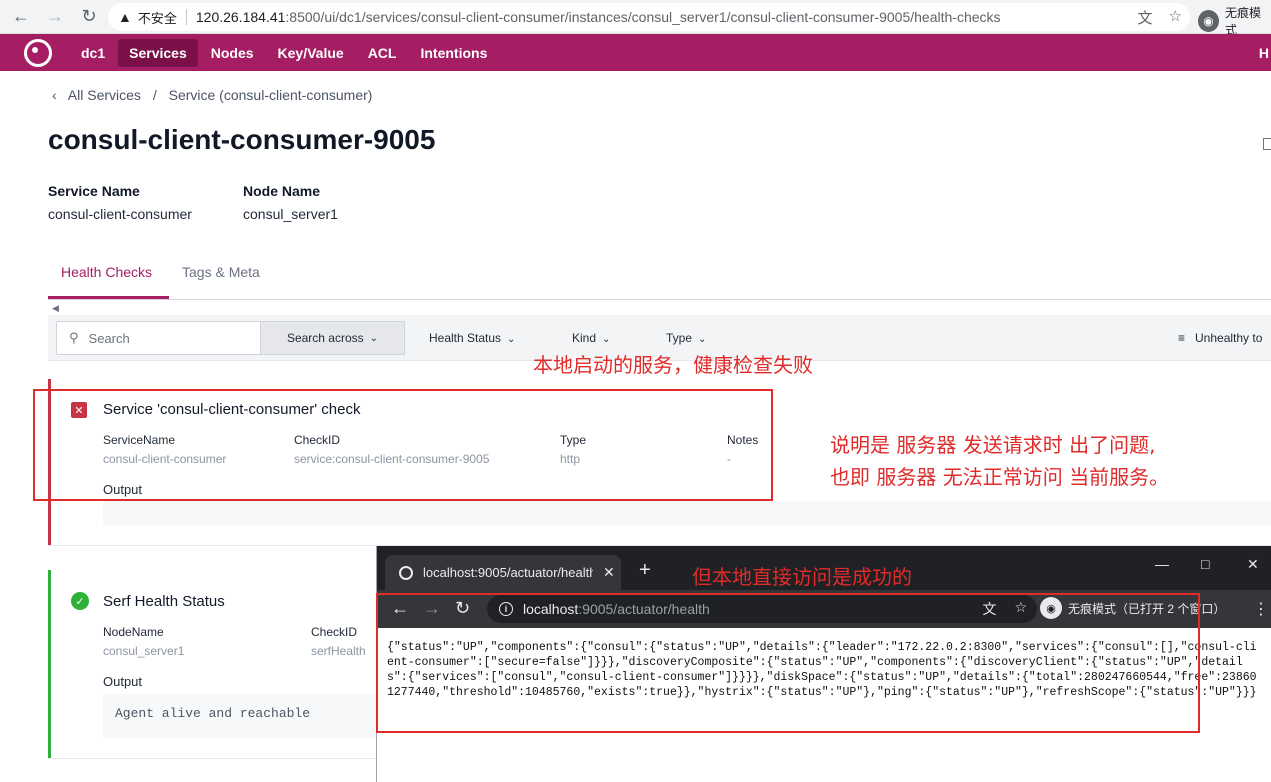 This screenshot has width=1271, height=782. What do you see at coordinates (93, 53) in the screenshot?
I see `nav-datacenter: dc1` at bounding box center [93, 53].